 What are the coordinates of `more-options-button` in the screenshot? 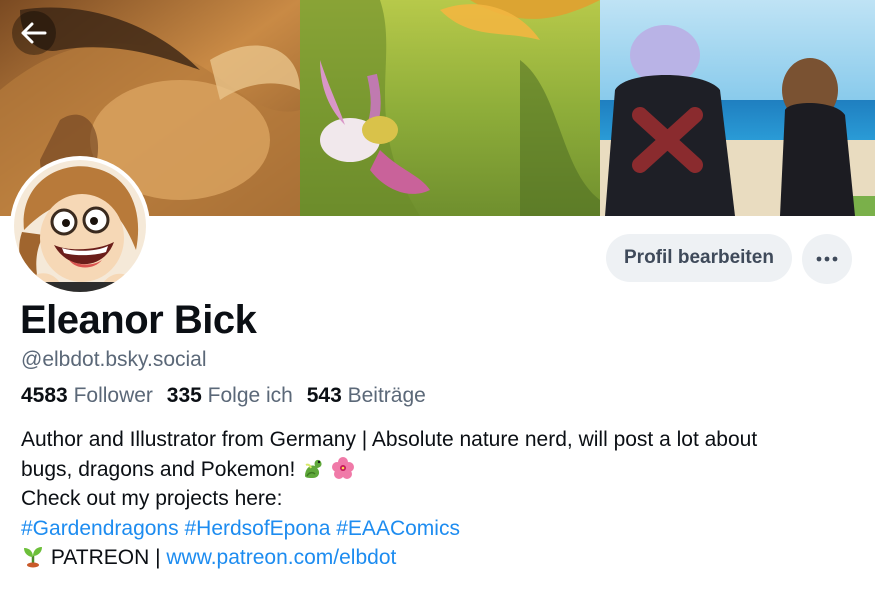 It's located at (827, 259).